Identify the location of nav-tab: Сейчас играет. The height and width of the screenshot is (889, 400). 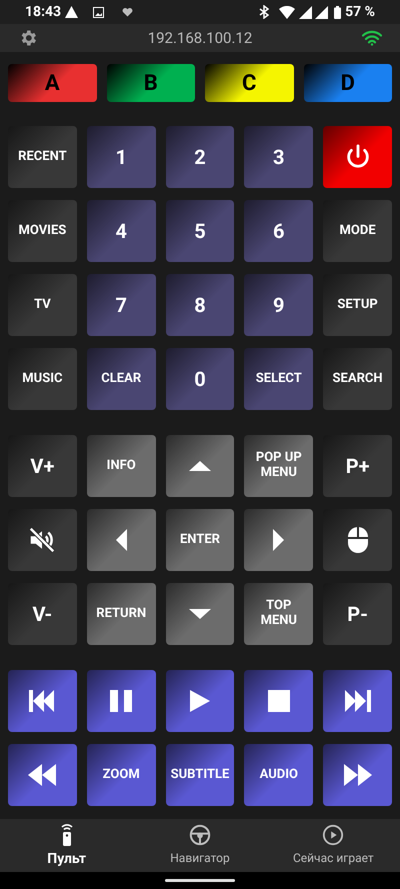
(333, 845).